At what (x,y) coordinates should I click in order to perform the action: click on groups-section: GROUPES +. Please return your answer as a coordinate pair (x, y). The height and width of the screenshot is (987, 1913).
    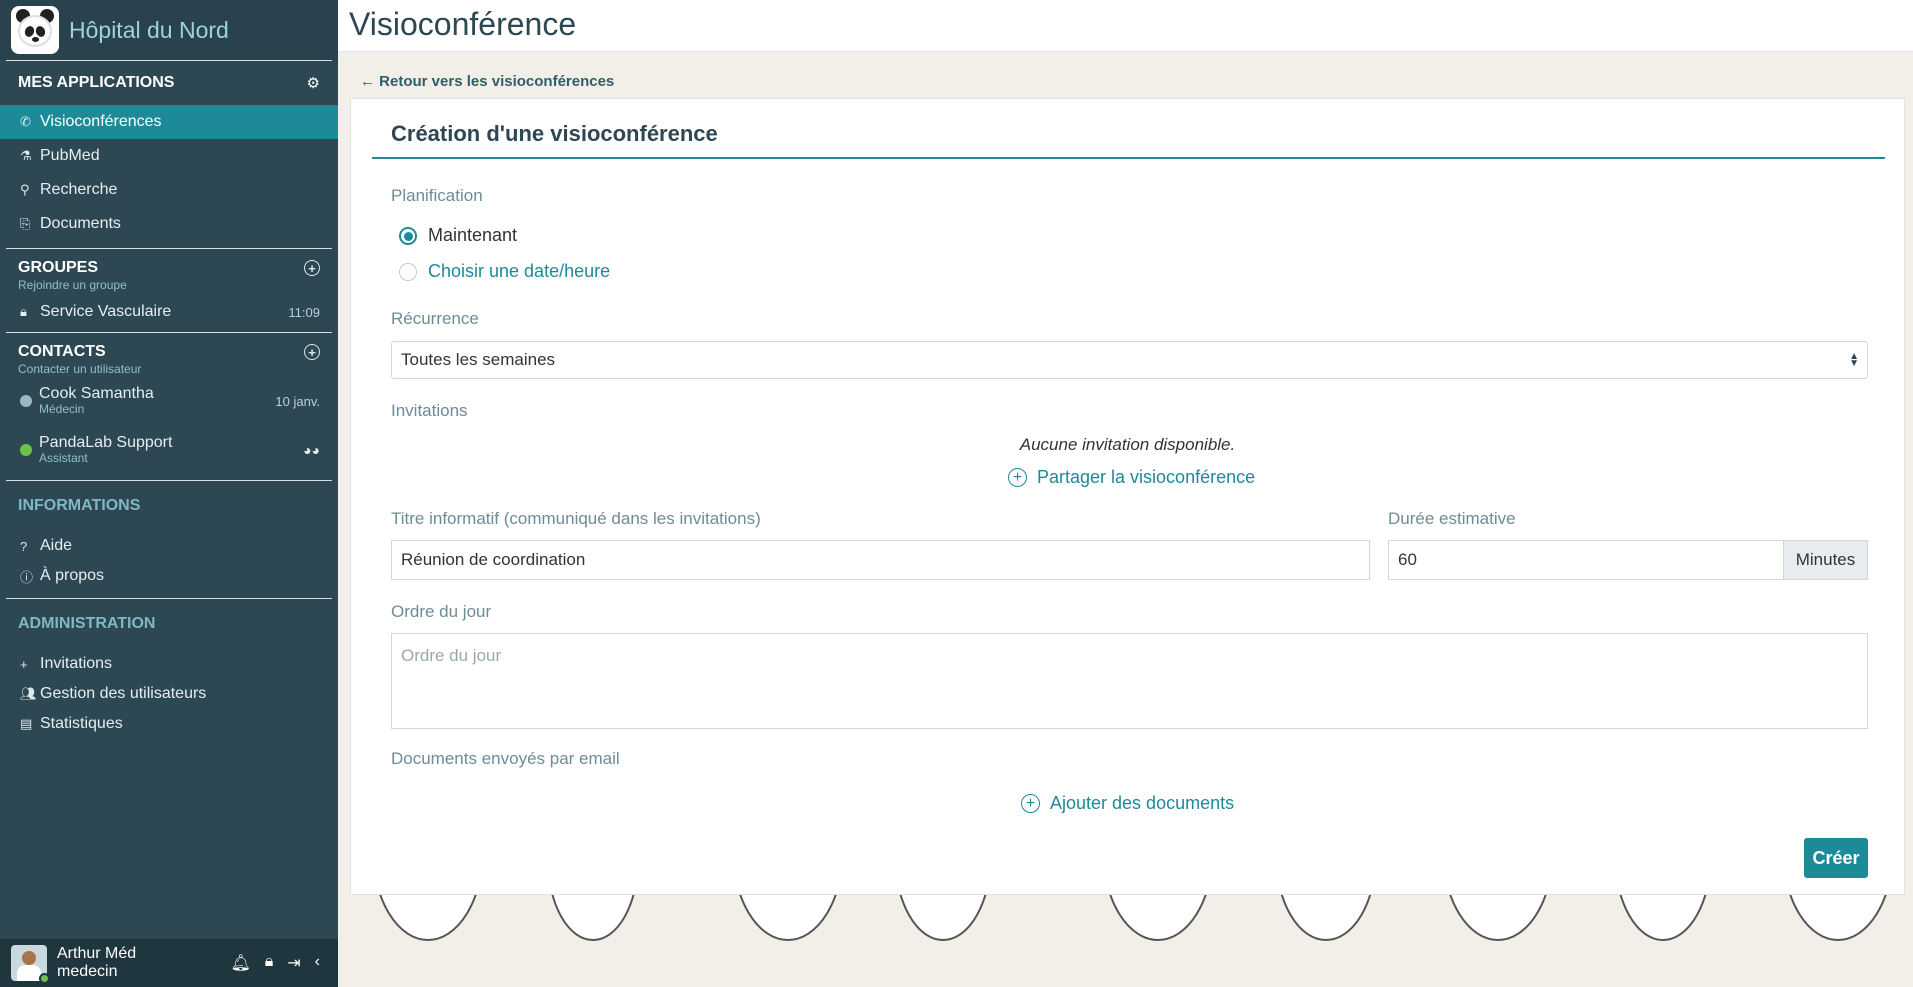
    Looking at the image, I should click on (169, 268).